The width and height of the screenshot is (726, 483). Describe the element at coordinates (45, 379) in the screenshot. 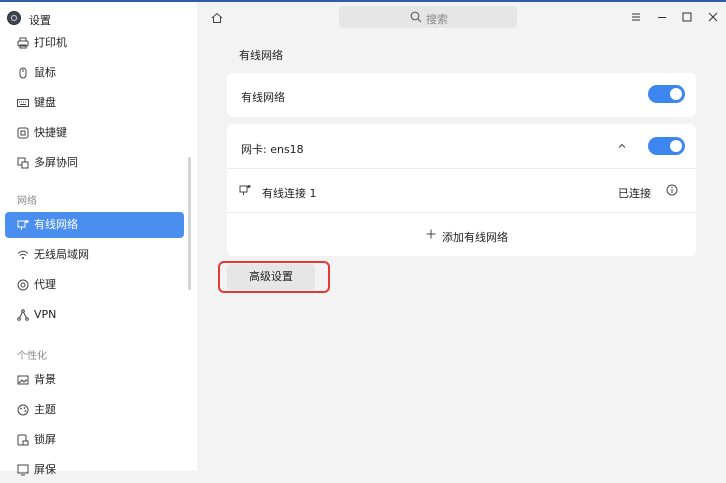

I see `sidebar-item-label: 背景` at that location.